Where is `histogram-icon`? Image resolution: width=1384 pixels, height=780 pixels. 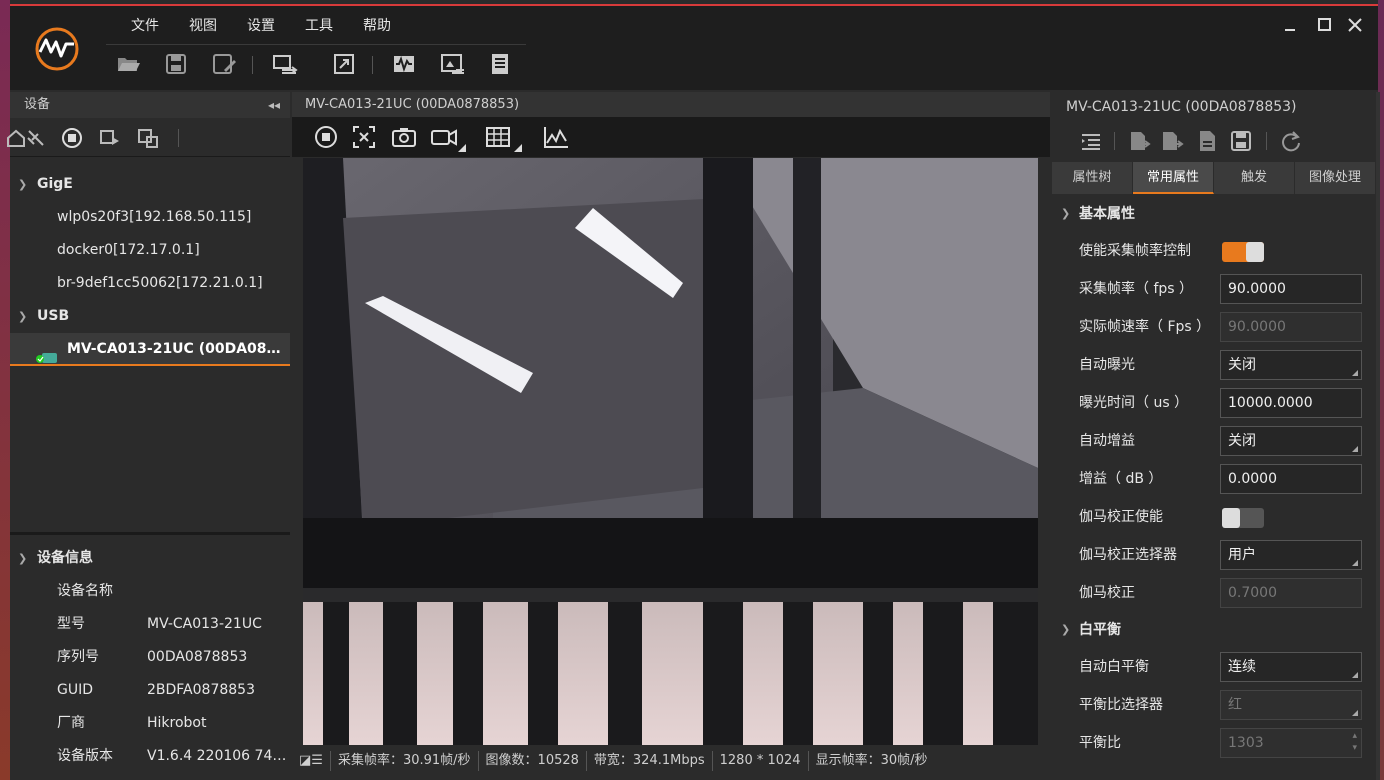
histogram-icon is located at coordinates (556, 137).